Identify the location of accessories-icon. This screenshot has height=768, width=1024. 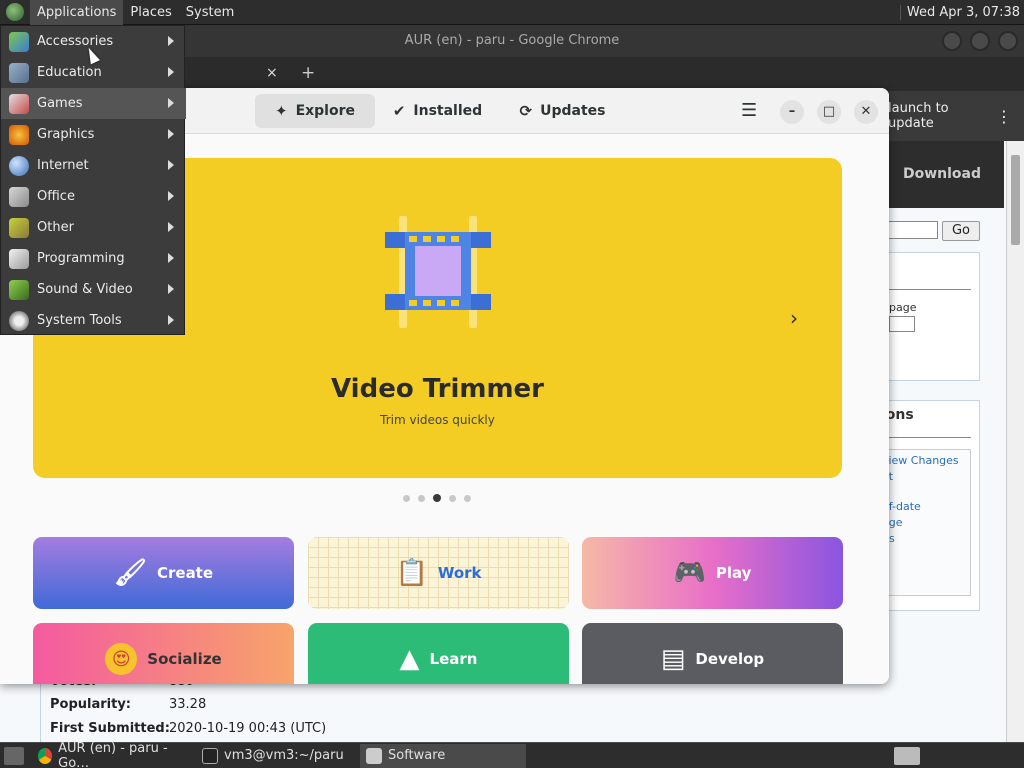
(19, 41).